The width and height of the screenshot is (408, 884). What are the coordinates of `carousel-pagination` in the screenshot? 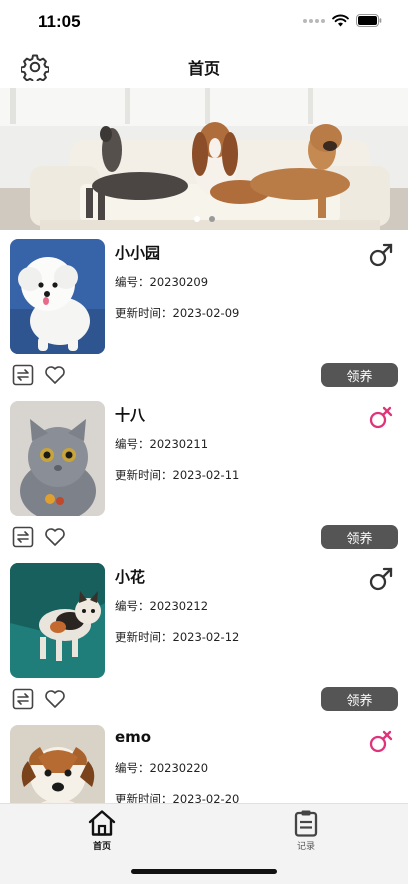 It's located at (204, 219).